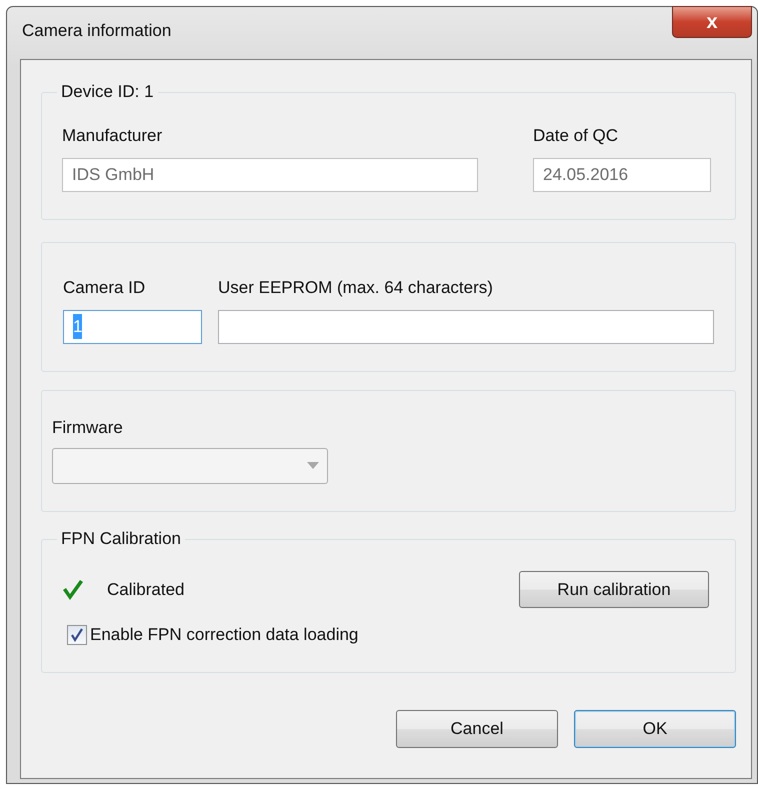 This screenshot has height=789, width=758. Describe the element at coordinates (712, 22) in the screenshot. I see `close-button: x` at that location.